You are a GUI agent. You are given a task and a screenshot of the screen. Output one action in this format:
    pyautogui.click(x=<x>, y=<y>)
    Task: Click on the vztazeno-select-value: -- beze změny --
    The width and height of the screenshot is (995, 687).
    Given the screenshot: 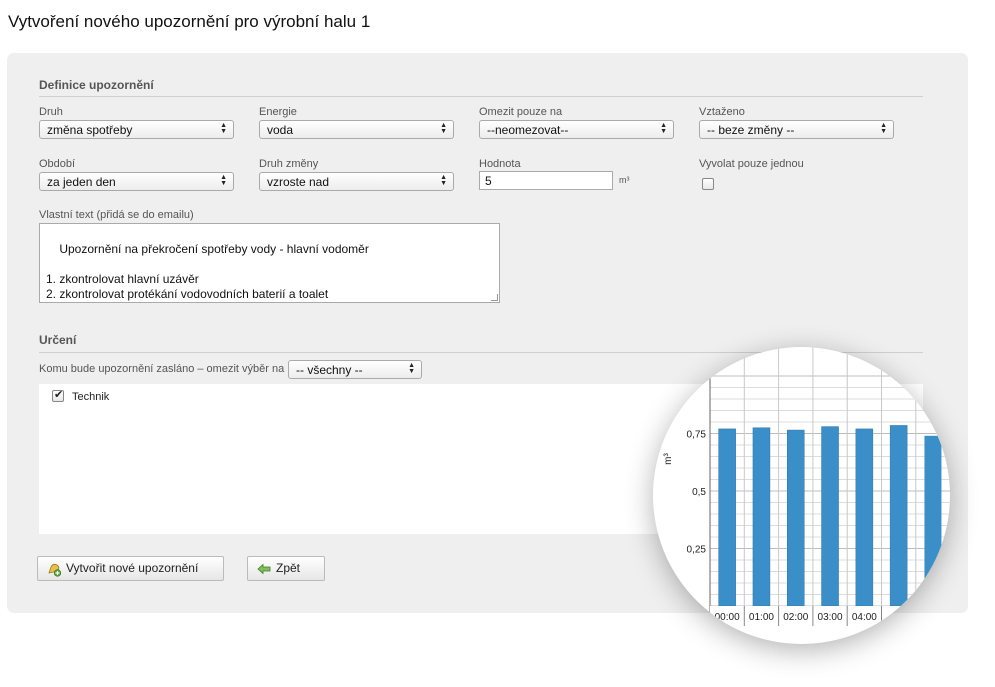 What is the action you would take?
    pyautogui.click(x=751, y=130)
    